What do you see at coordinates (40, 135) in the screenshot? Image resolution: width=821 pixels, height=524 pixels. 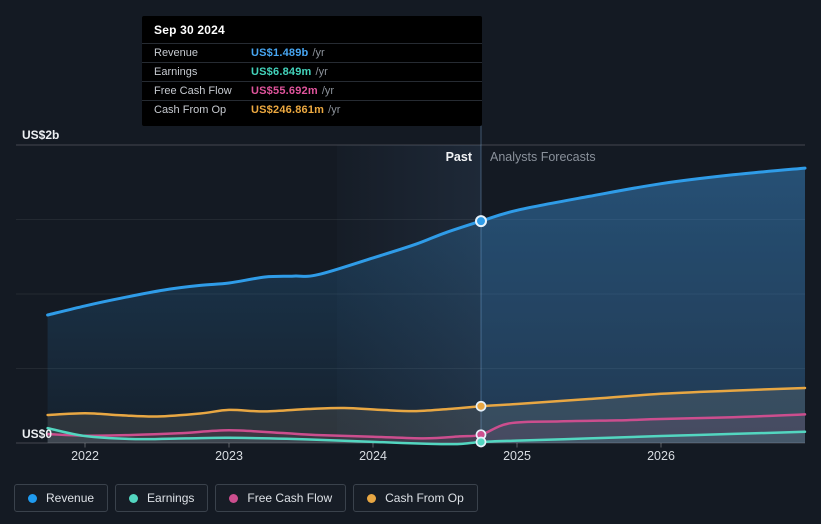 I see `y-axis-top-label: US$2b` at bounding box center [40, 135].